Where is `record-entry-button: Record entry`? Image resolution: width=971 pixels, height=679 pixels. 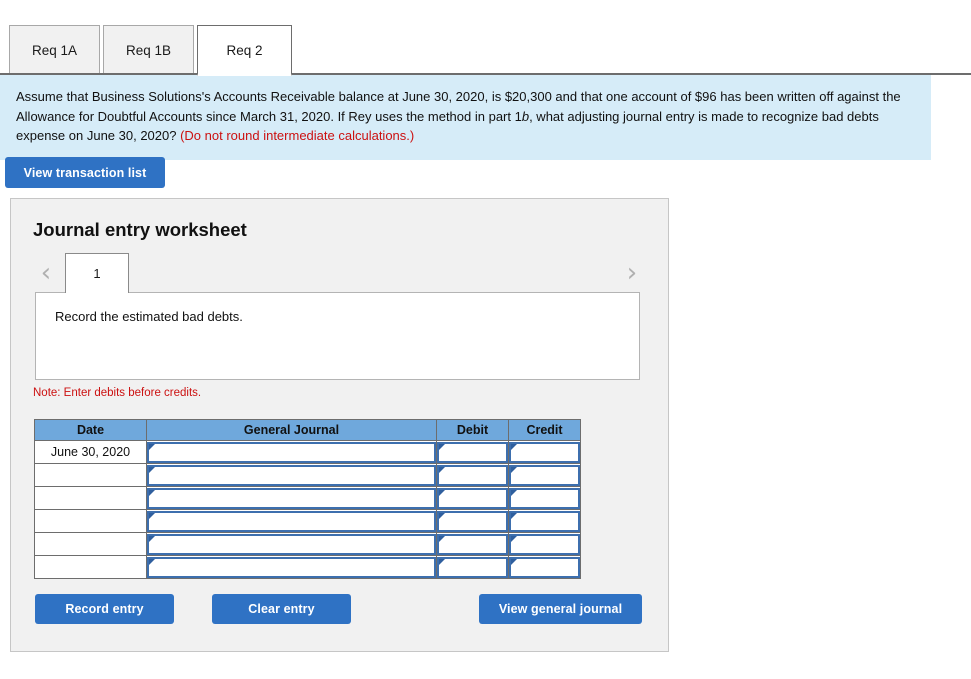
record-entry-button: Record entry is located at coordinates (104, 609).